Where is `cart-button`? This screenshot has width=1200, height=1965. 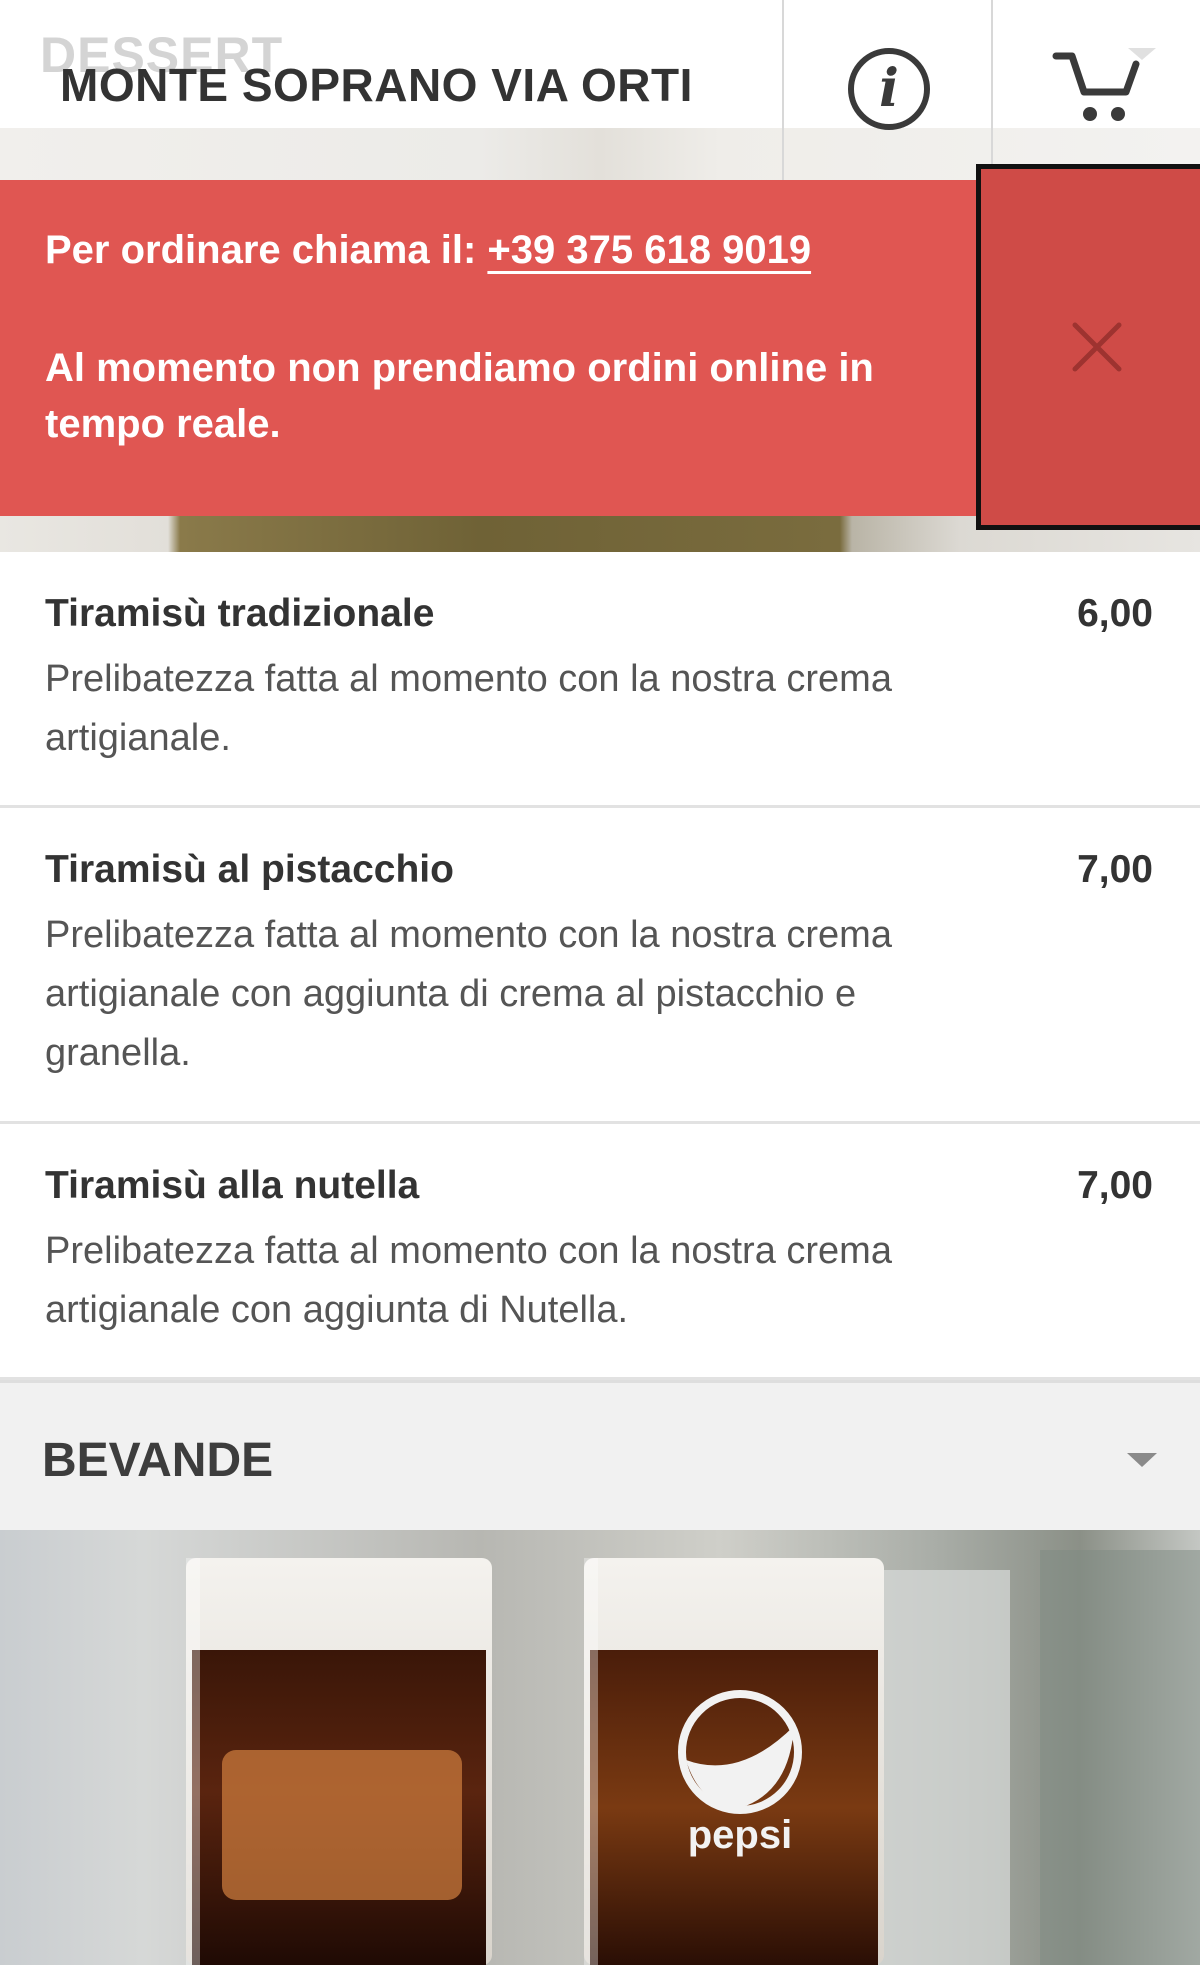 cart-button is located at coordinates (1097, 88).